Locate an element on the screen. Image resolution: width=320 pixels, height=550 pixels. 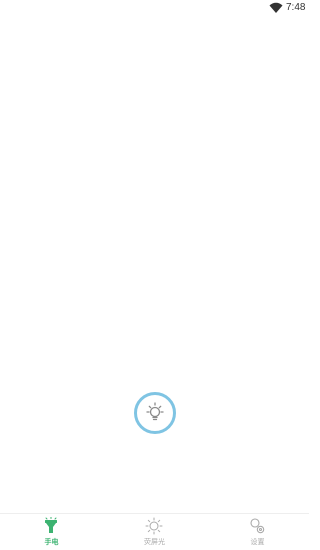
lightbulb-icon is located at coordinates (155, 411).